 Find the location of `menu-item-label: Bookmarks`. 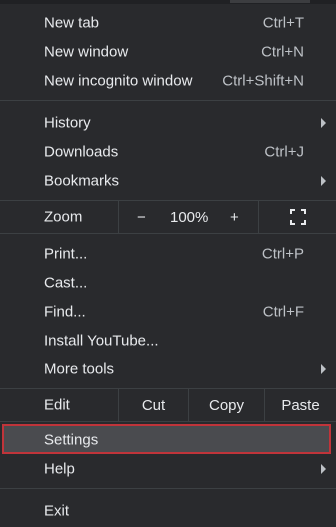

menu-item-label: Bookmarks is located at coordinates (82, 180).